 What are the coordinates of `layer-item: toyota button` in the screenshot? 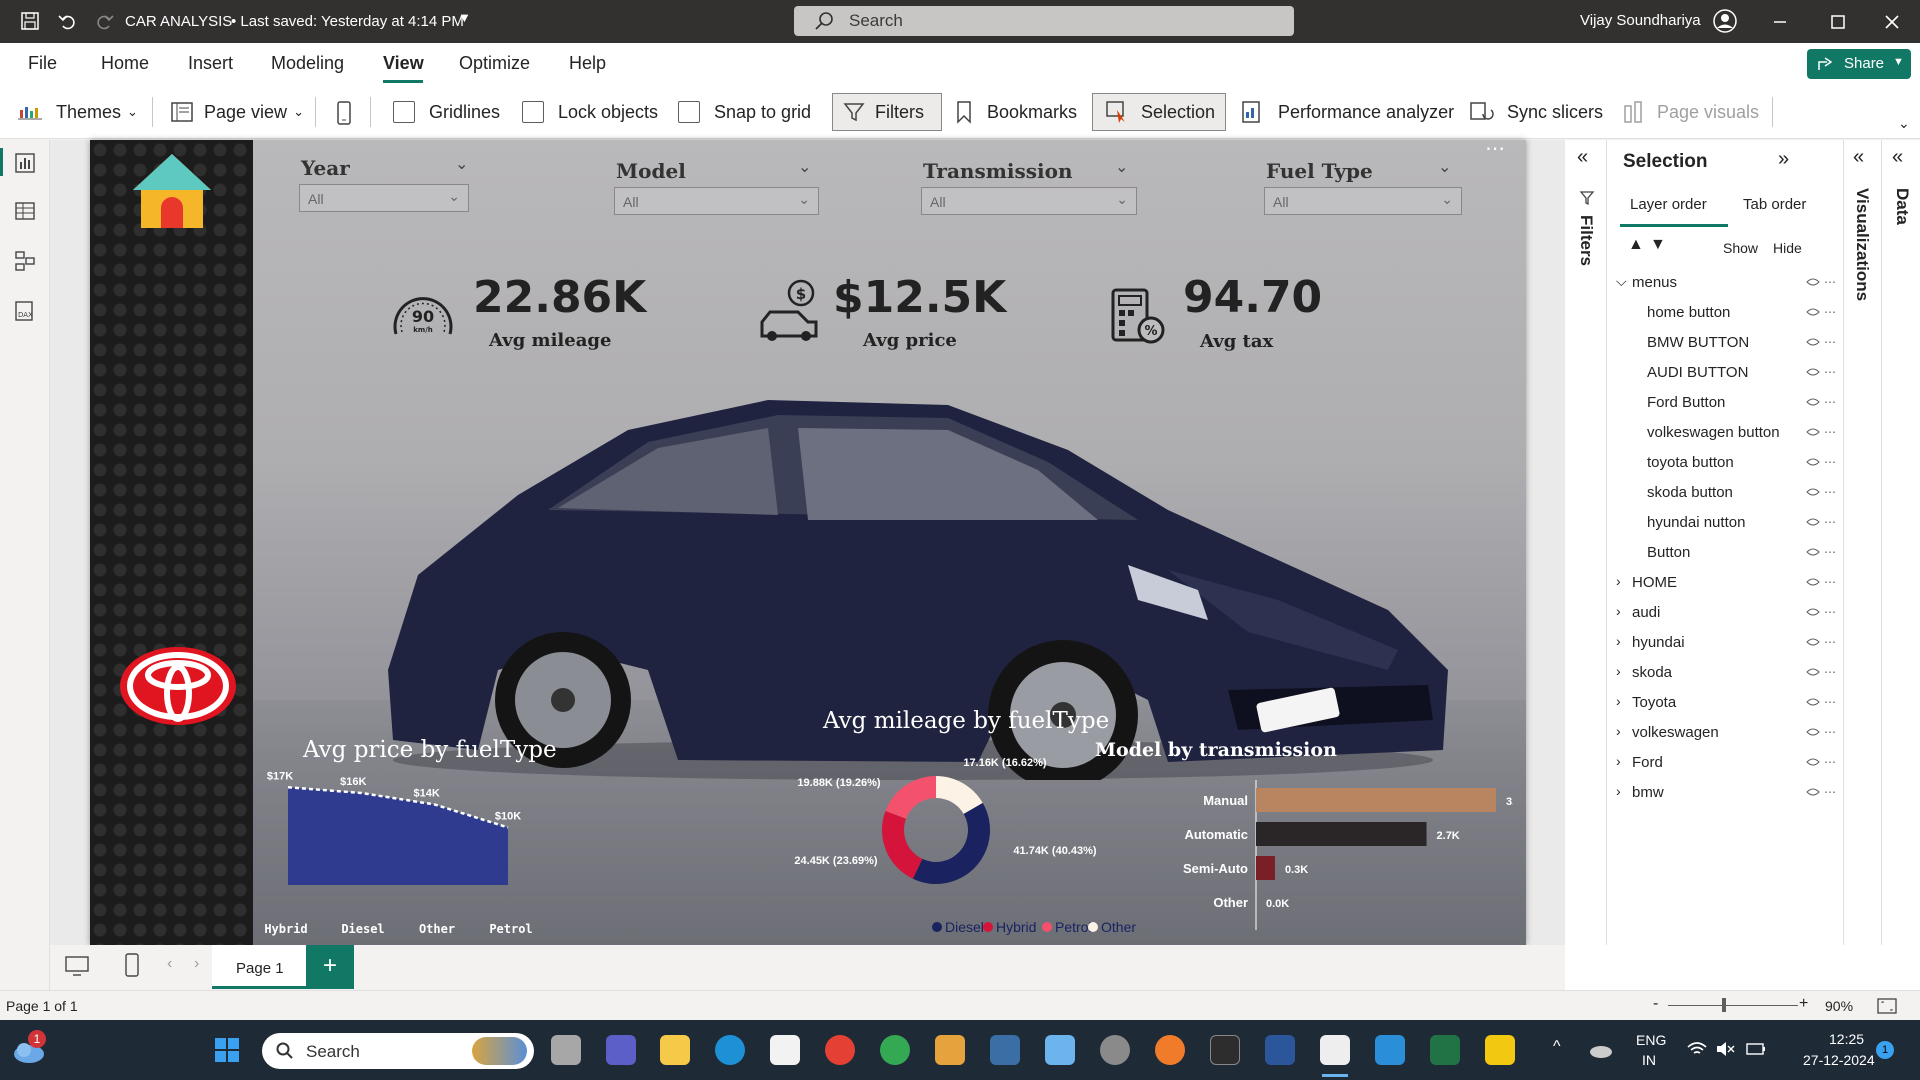 It's located at (1690, 462).